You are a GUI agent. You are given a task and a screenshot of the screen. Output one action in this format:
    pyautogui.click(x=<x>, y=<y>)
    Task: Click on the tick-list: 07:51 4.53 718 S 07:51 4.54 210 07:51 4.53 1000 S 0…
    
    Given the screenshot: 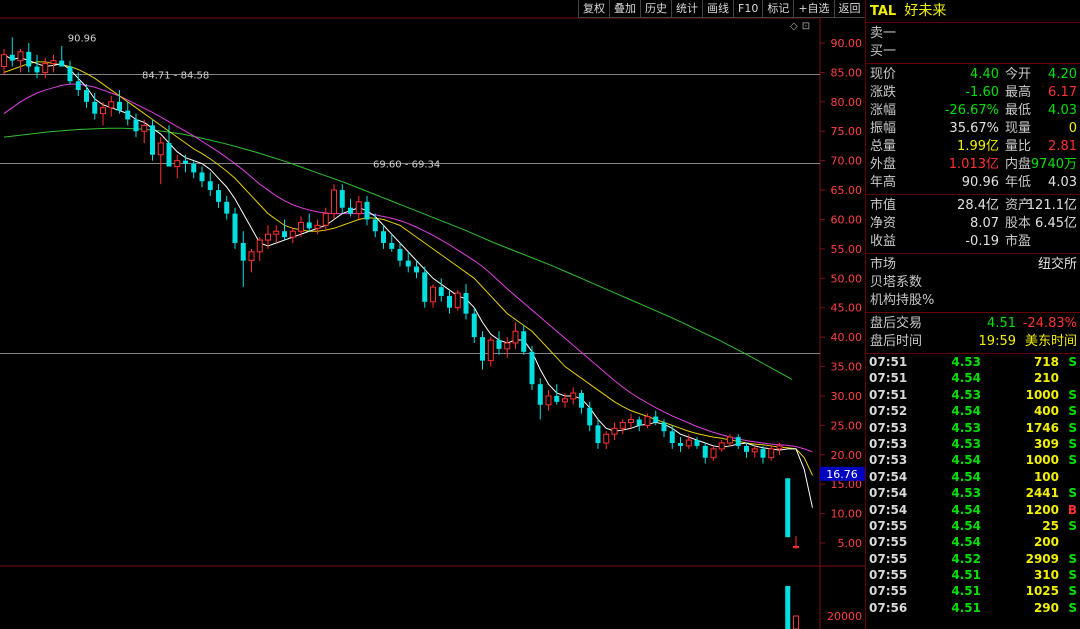 What is the action you would take?
    pyautogui.click(x=973, y=485)
    